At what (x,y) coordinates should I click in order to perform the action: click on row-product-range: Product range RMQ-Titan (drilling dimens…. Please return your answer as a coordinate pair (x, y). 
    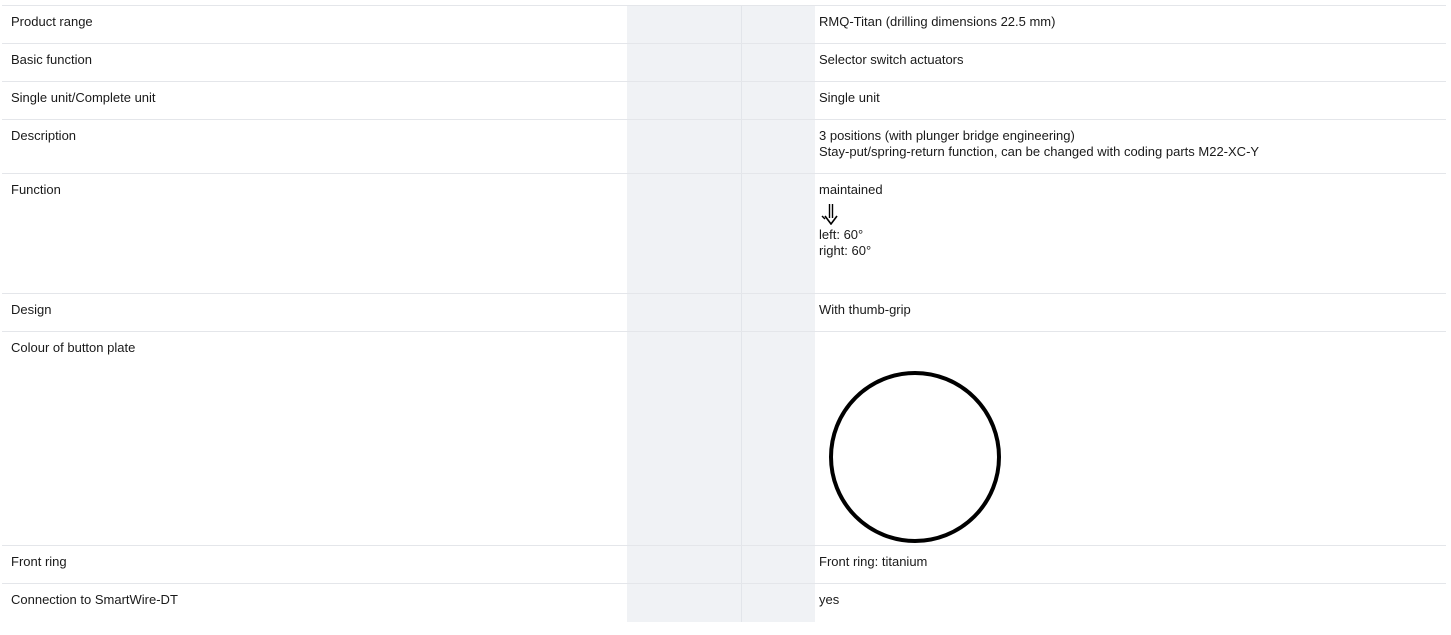
    Looking at the image, I should click on (724, 25).